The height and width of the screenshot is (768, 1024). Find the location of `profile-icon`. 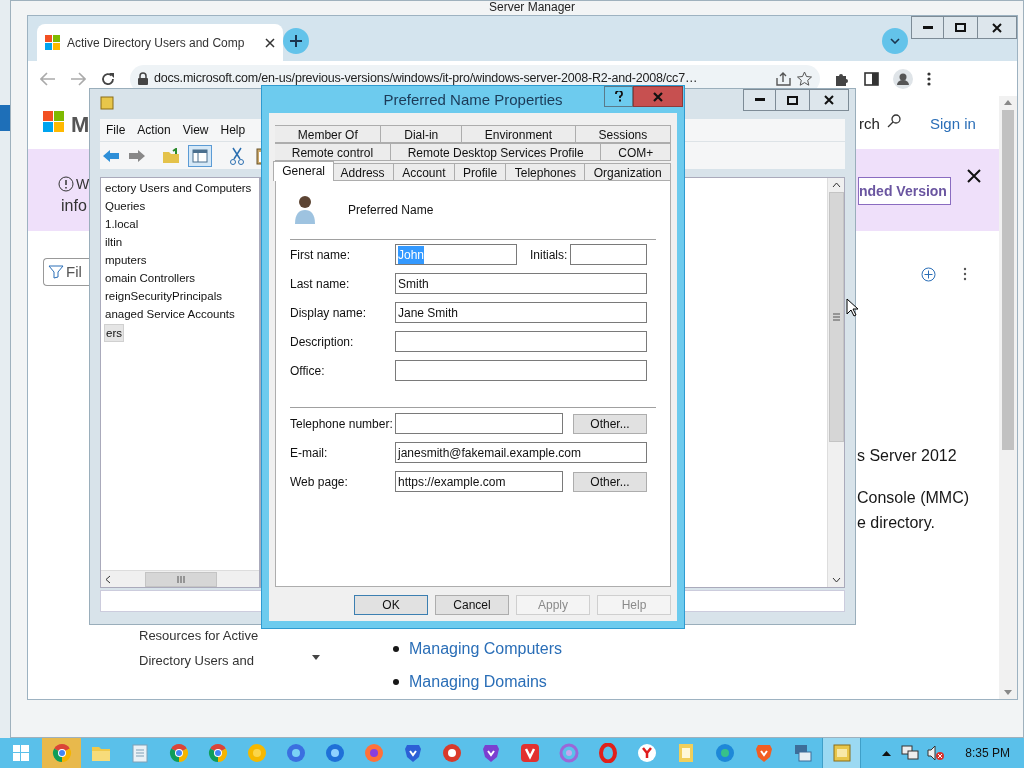

profile-icon is located at coordinates (903, 78).